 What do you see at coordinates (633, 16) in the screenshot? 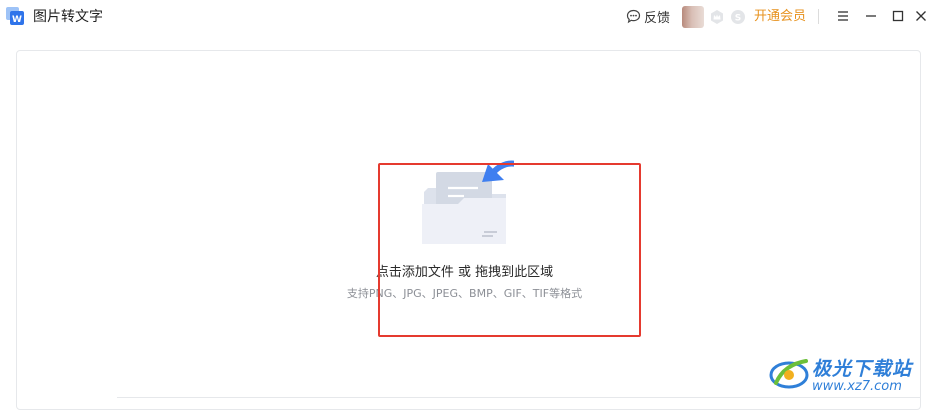
I see `chat-bubble-icon` at bounding box center [633, 16].